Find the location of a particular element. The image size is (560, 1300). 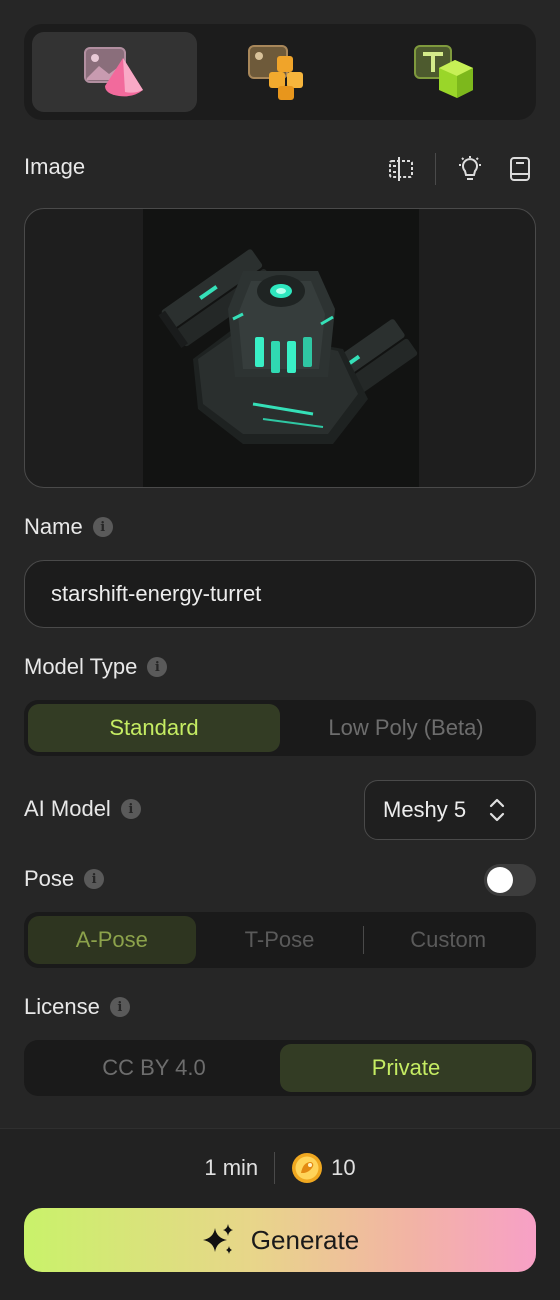

book-icon is located at coordinates (520, 169).